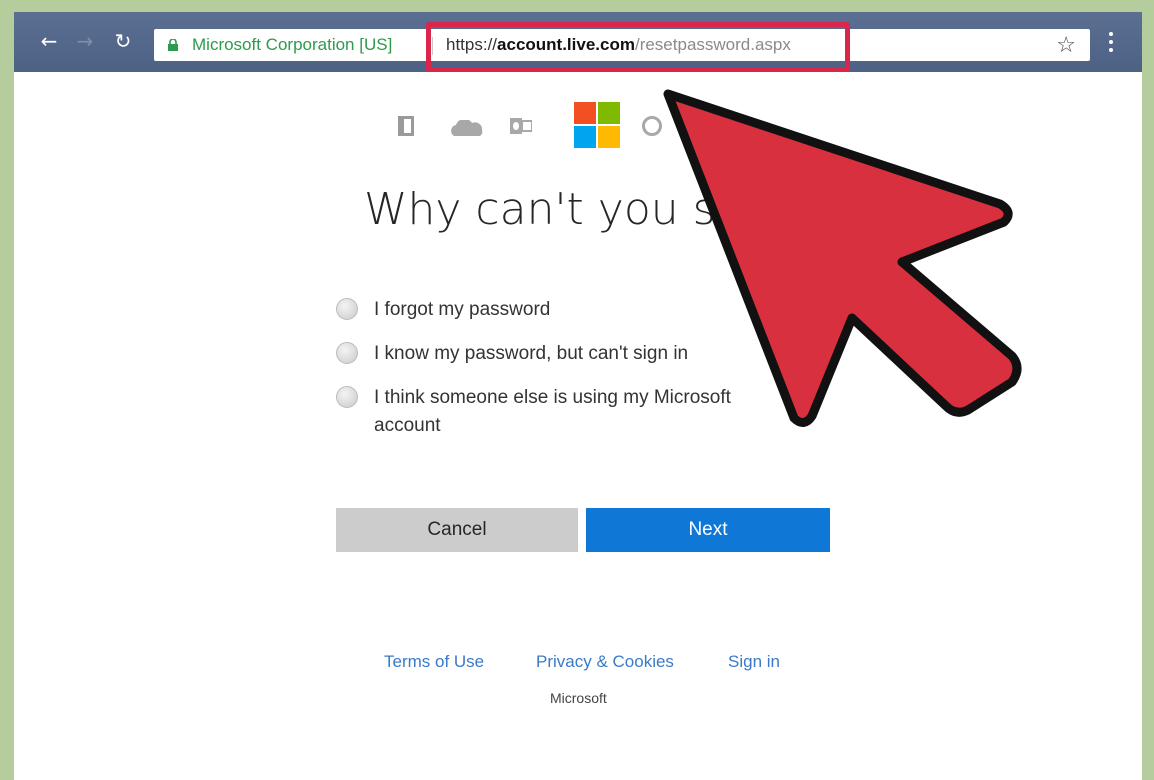  Describe the element at coordinates (1066, 45) in the screenshot. I see `star-icon: ☆` at that location.